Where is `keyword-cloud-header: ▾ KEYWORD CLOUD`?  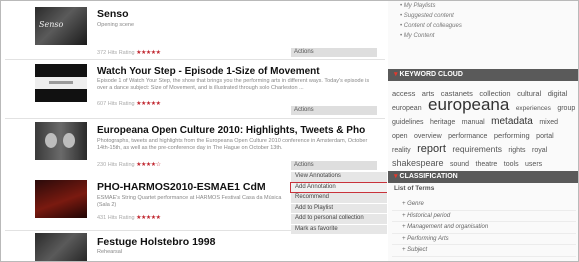 keyword-cloud-header: ▾ KEYWORD CLOUD is located at coordinates (483, 75).